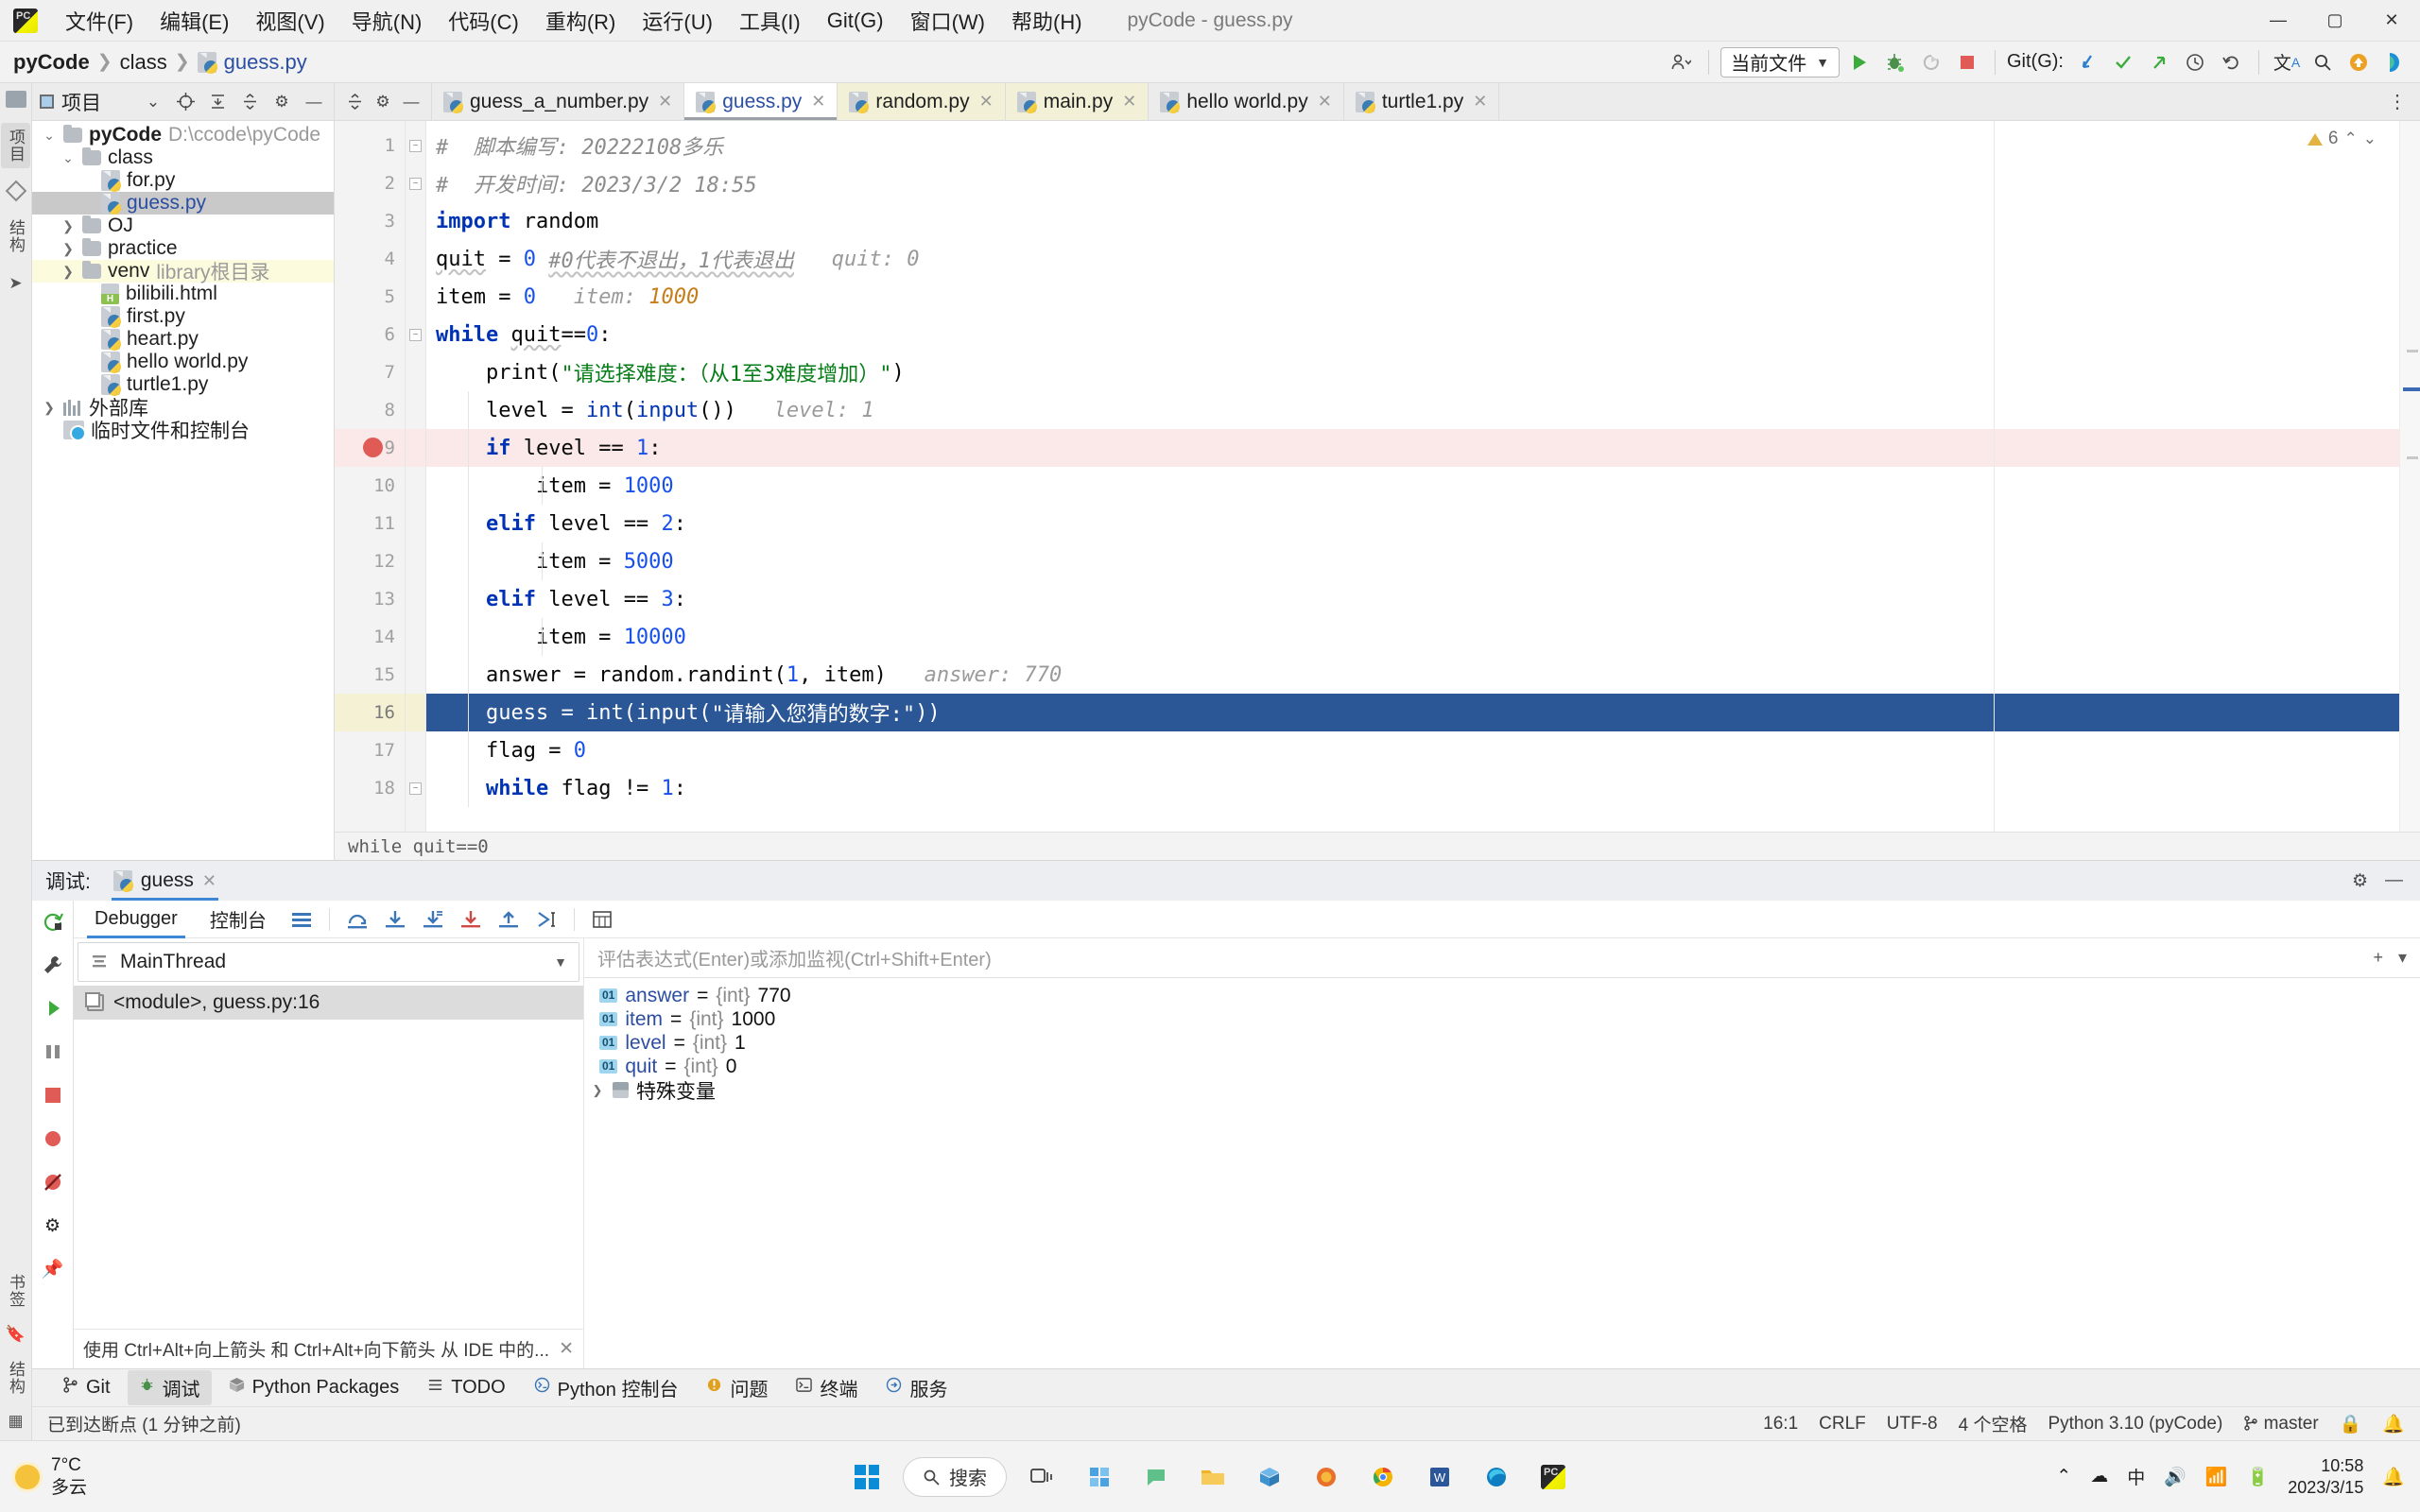 The image size is (2420, 1512). What do you see at coordinates (2087, 62) in the screenshot?
I see `git-update-icon` at bounding box center [2087, 62].